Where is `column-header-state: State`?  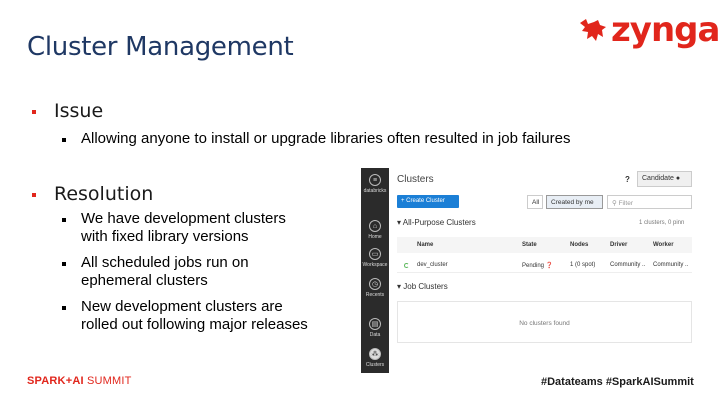 column-header-state: State is located at coordinates (529, 245).